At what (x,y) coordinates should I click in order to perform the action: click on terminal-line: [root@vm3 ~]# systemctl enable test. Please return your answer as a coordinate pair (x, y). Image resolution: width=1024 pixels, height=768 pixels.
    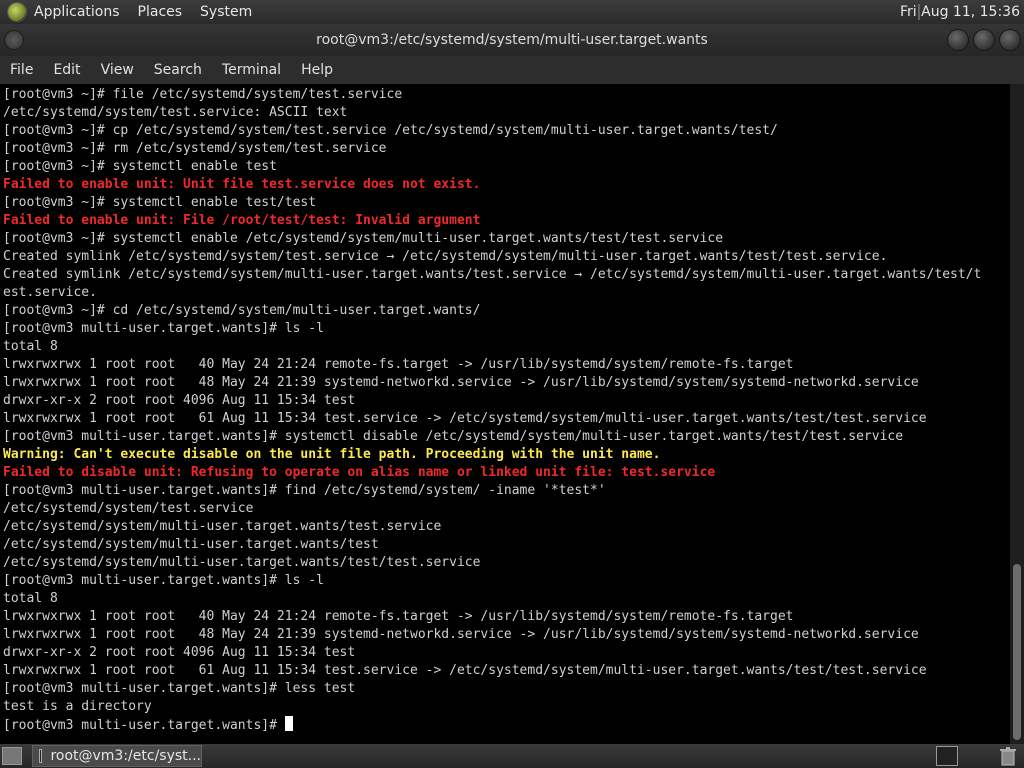
    Looking at the image, I should click on (140, 166).